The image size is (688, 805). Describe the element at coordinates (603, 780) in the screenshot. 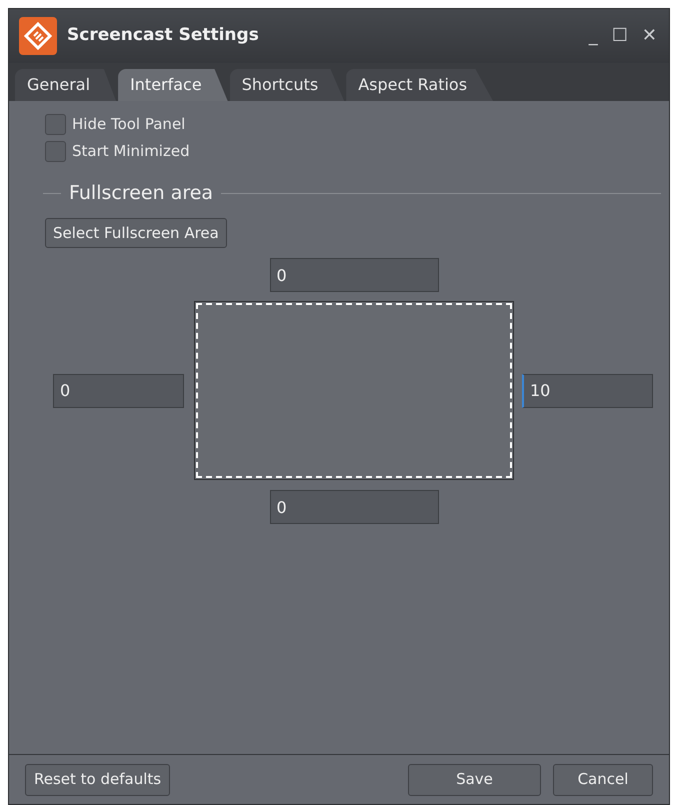

I see `cancel-button: Cancel` at that location.